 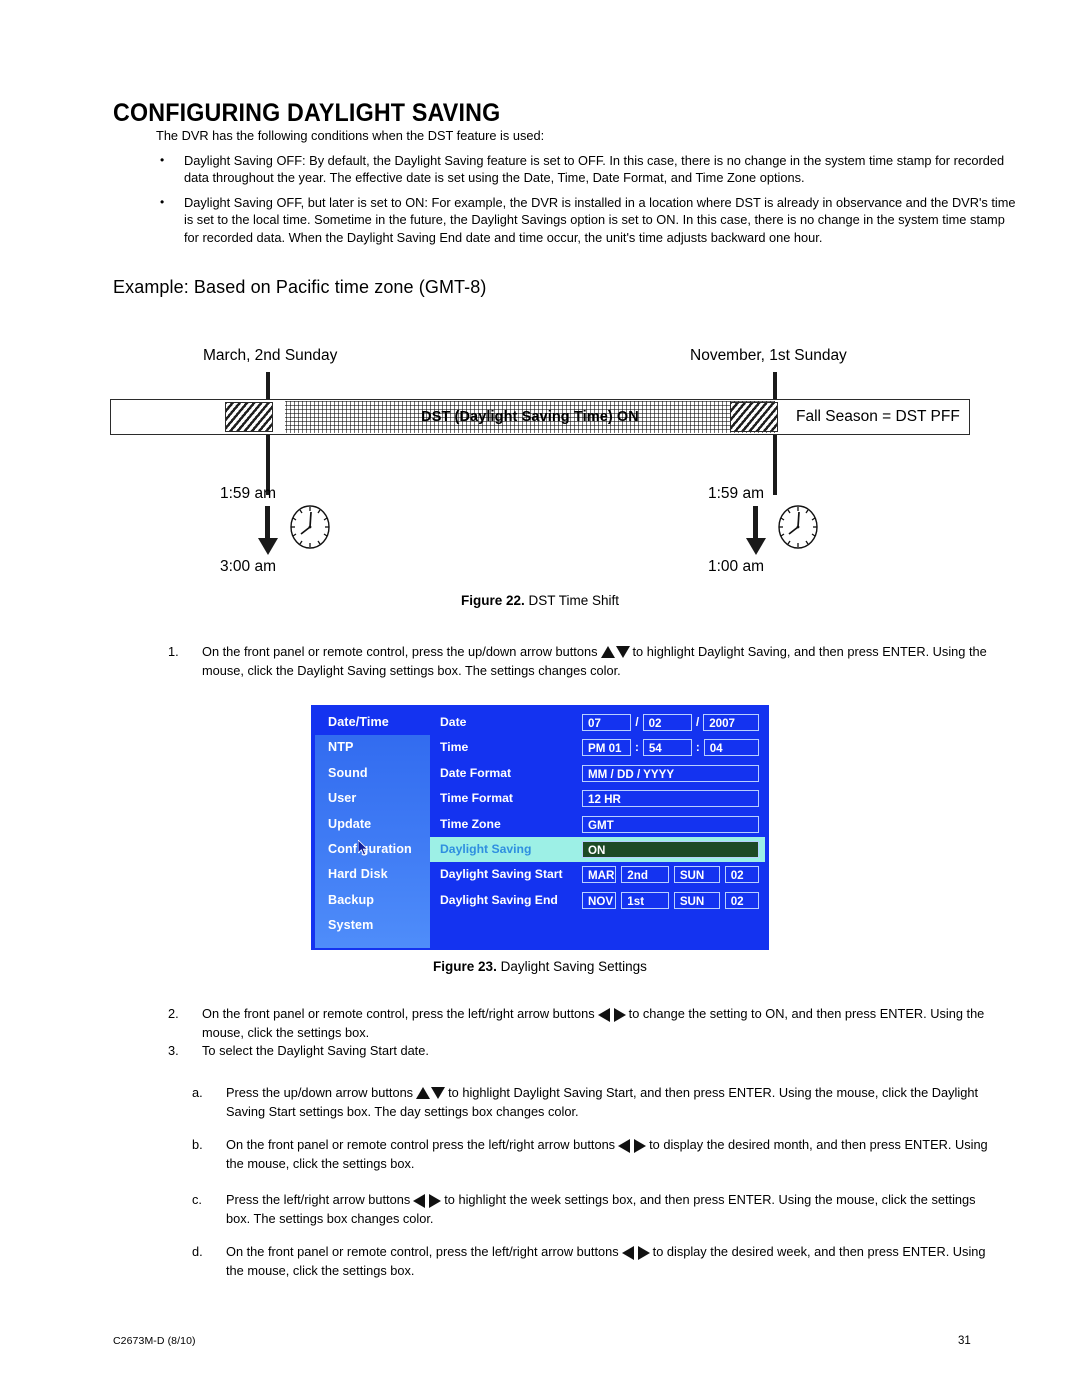 I want to click on row-time-fields: PM 01 : 54 : 04, so click(x=670, y=747).